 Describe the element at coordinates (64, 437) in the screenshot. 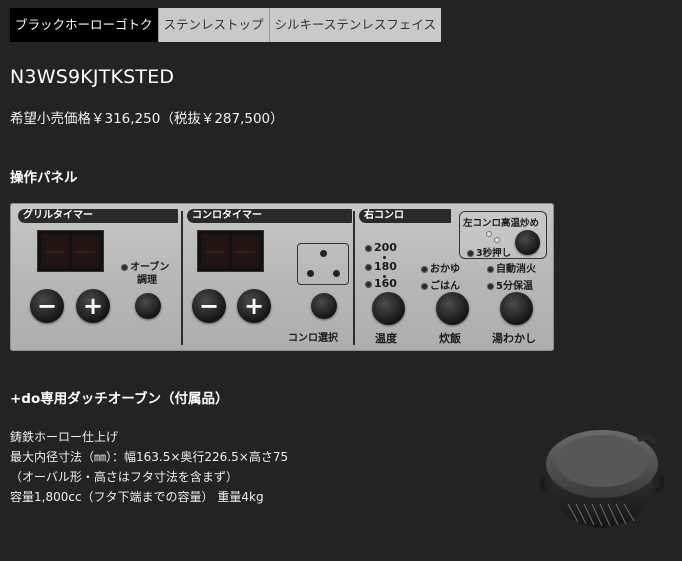

I see `desc-line: 鋳鉄ホーロー仕上げ` at that location.